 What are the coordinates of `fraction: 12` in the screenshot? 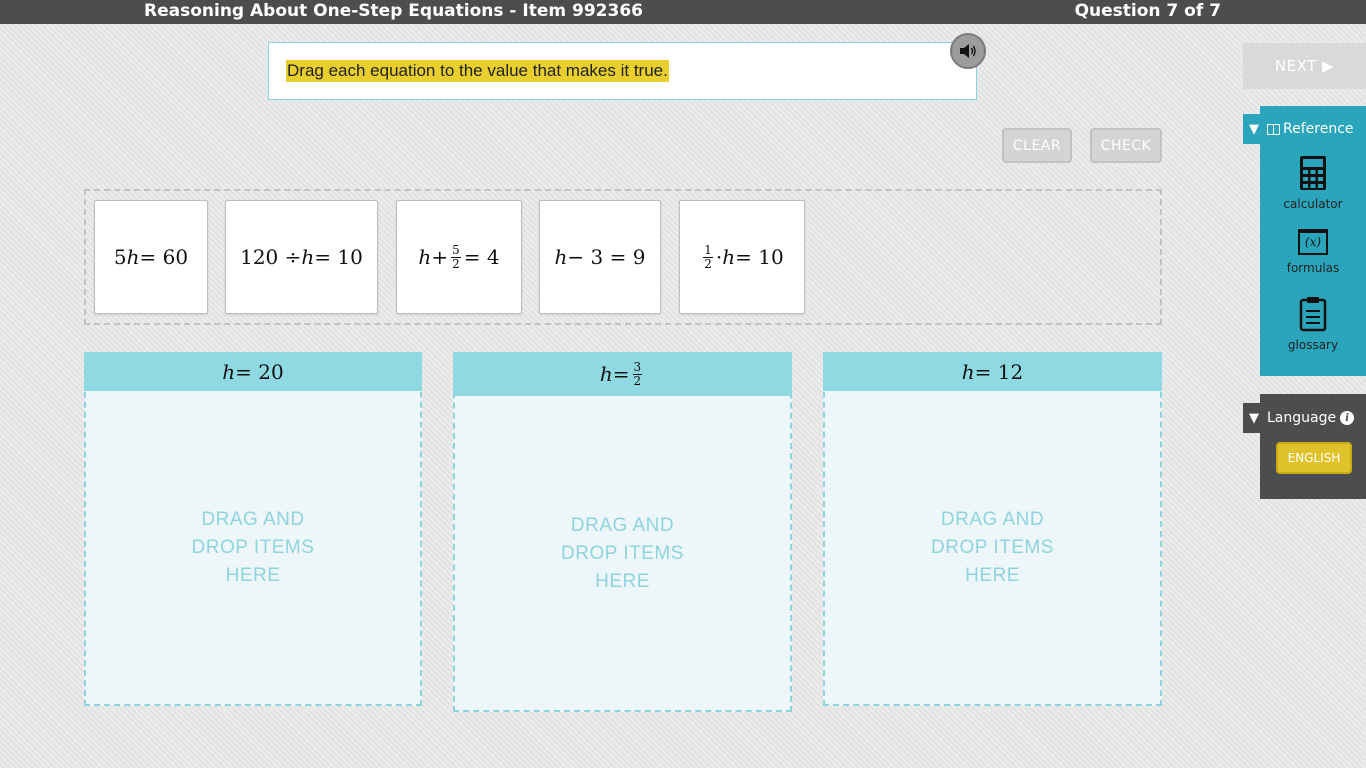 It's located at (708, 257).